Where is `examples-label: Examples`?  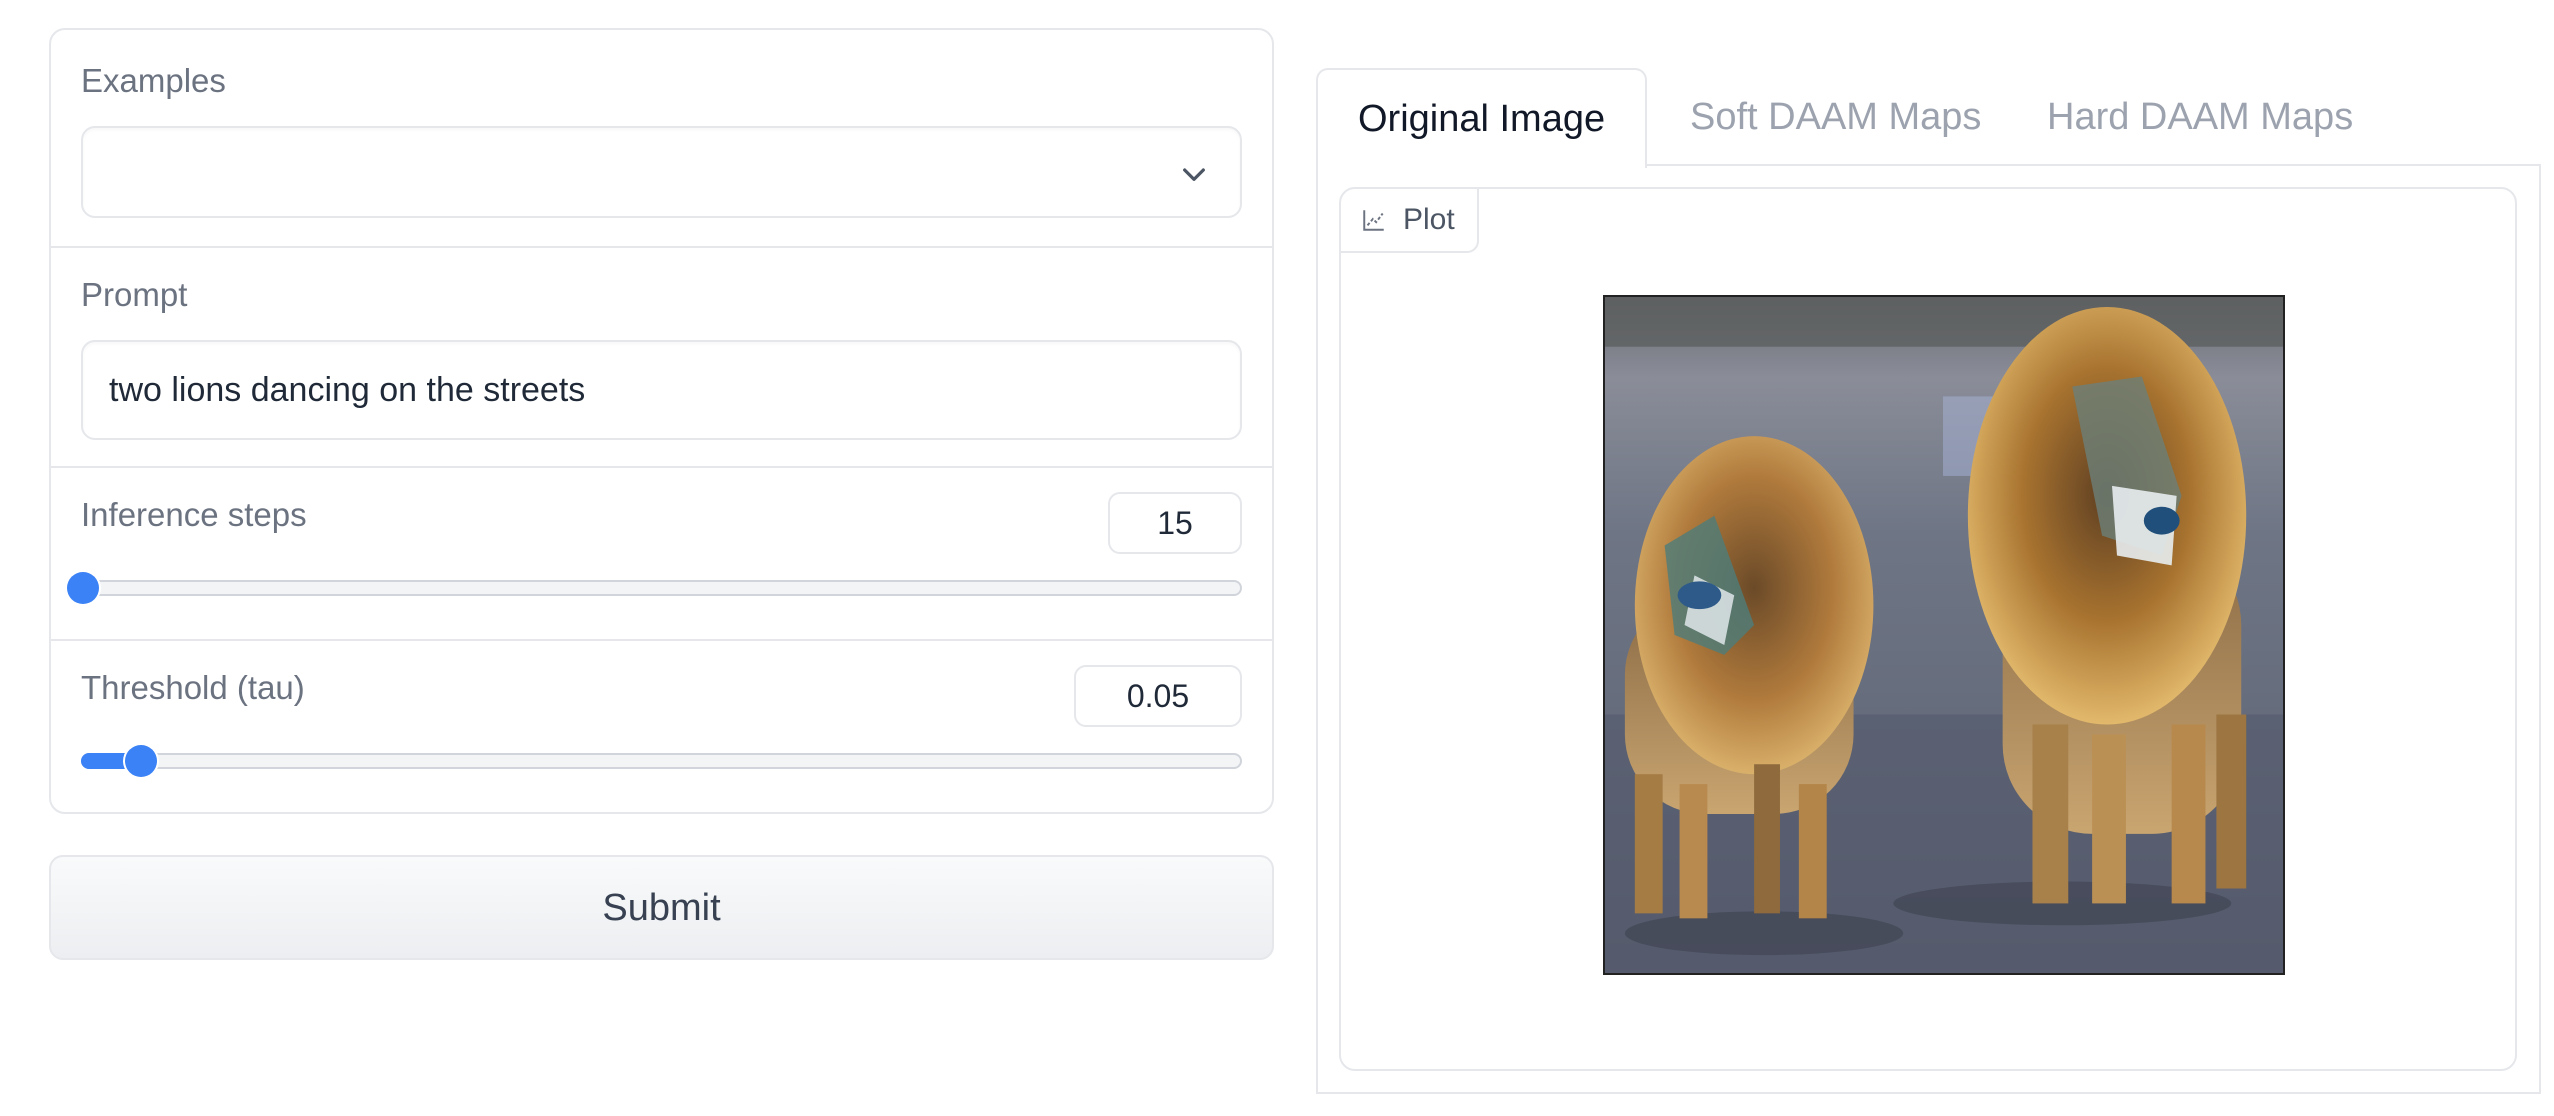
examples-label: Examples is located at coordinates (153, 80).